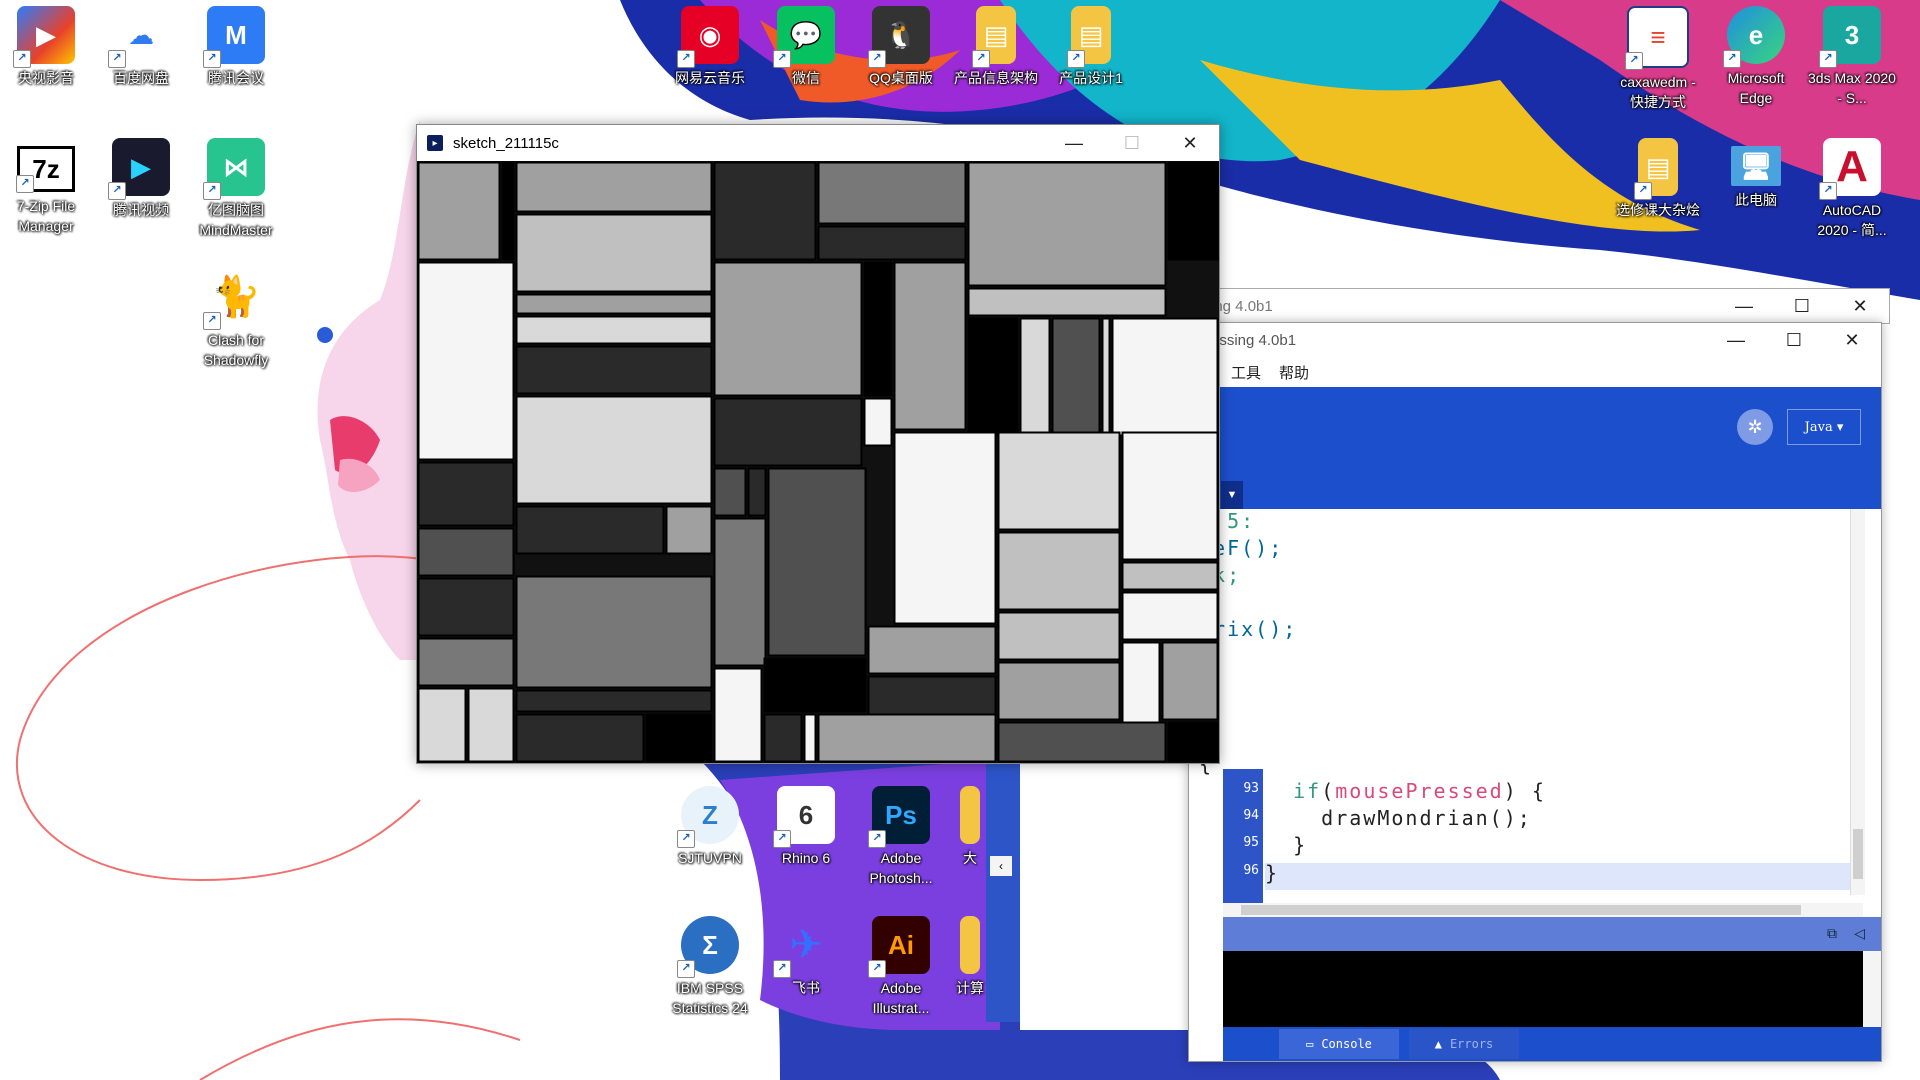 This screenshot has width=1920, height=1080. What do you see at coordinates (1756, 54) in the screenshot?
I see `desktop-icon-edge: e ↗ Microsoft Edge` at bounding box center [1756, 54].